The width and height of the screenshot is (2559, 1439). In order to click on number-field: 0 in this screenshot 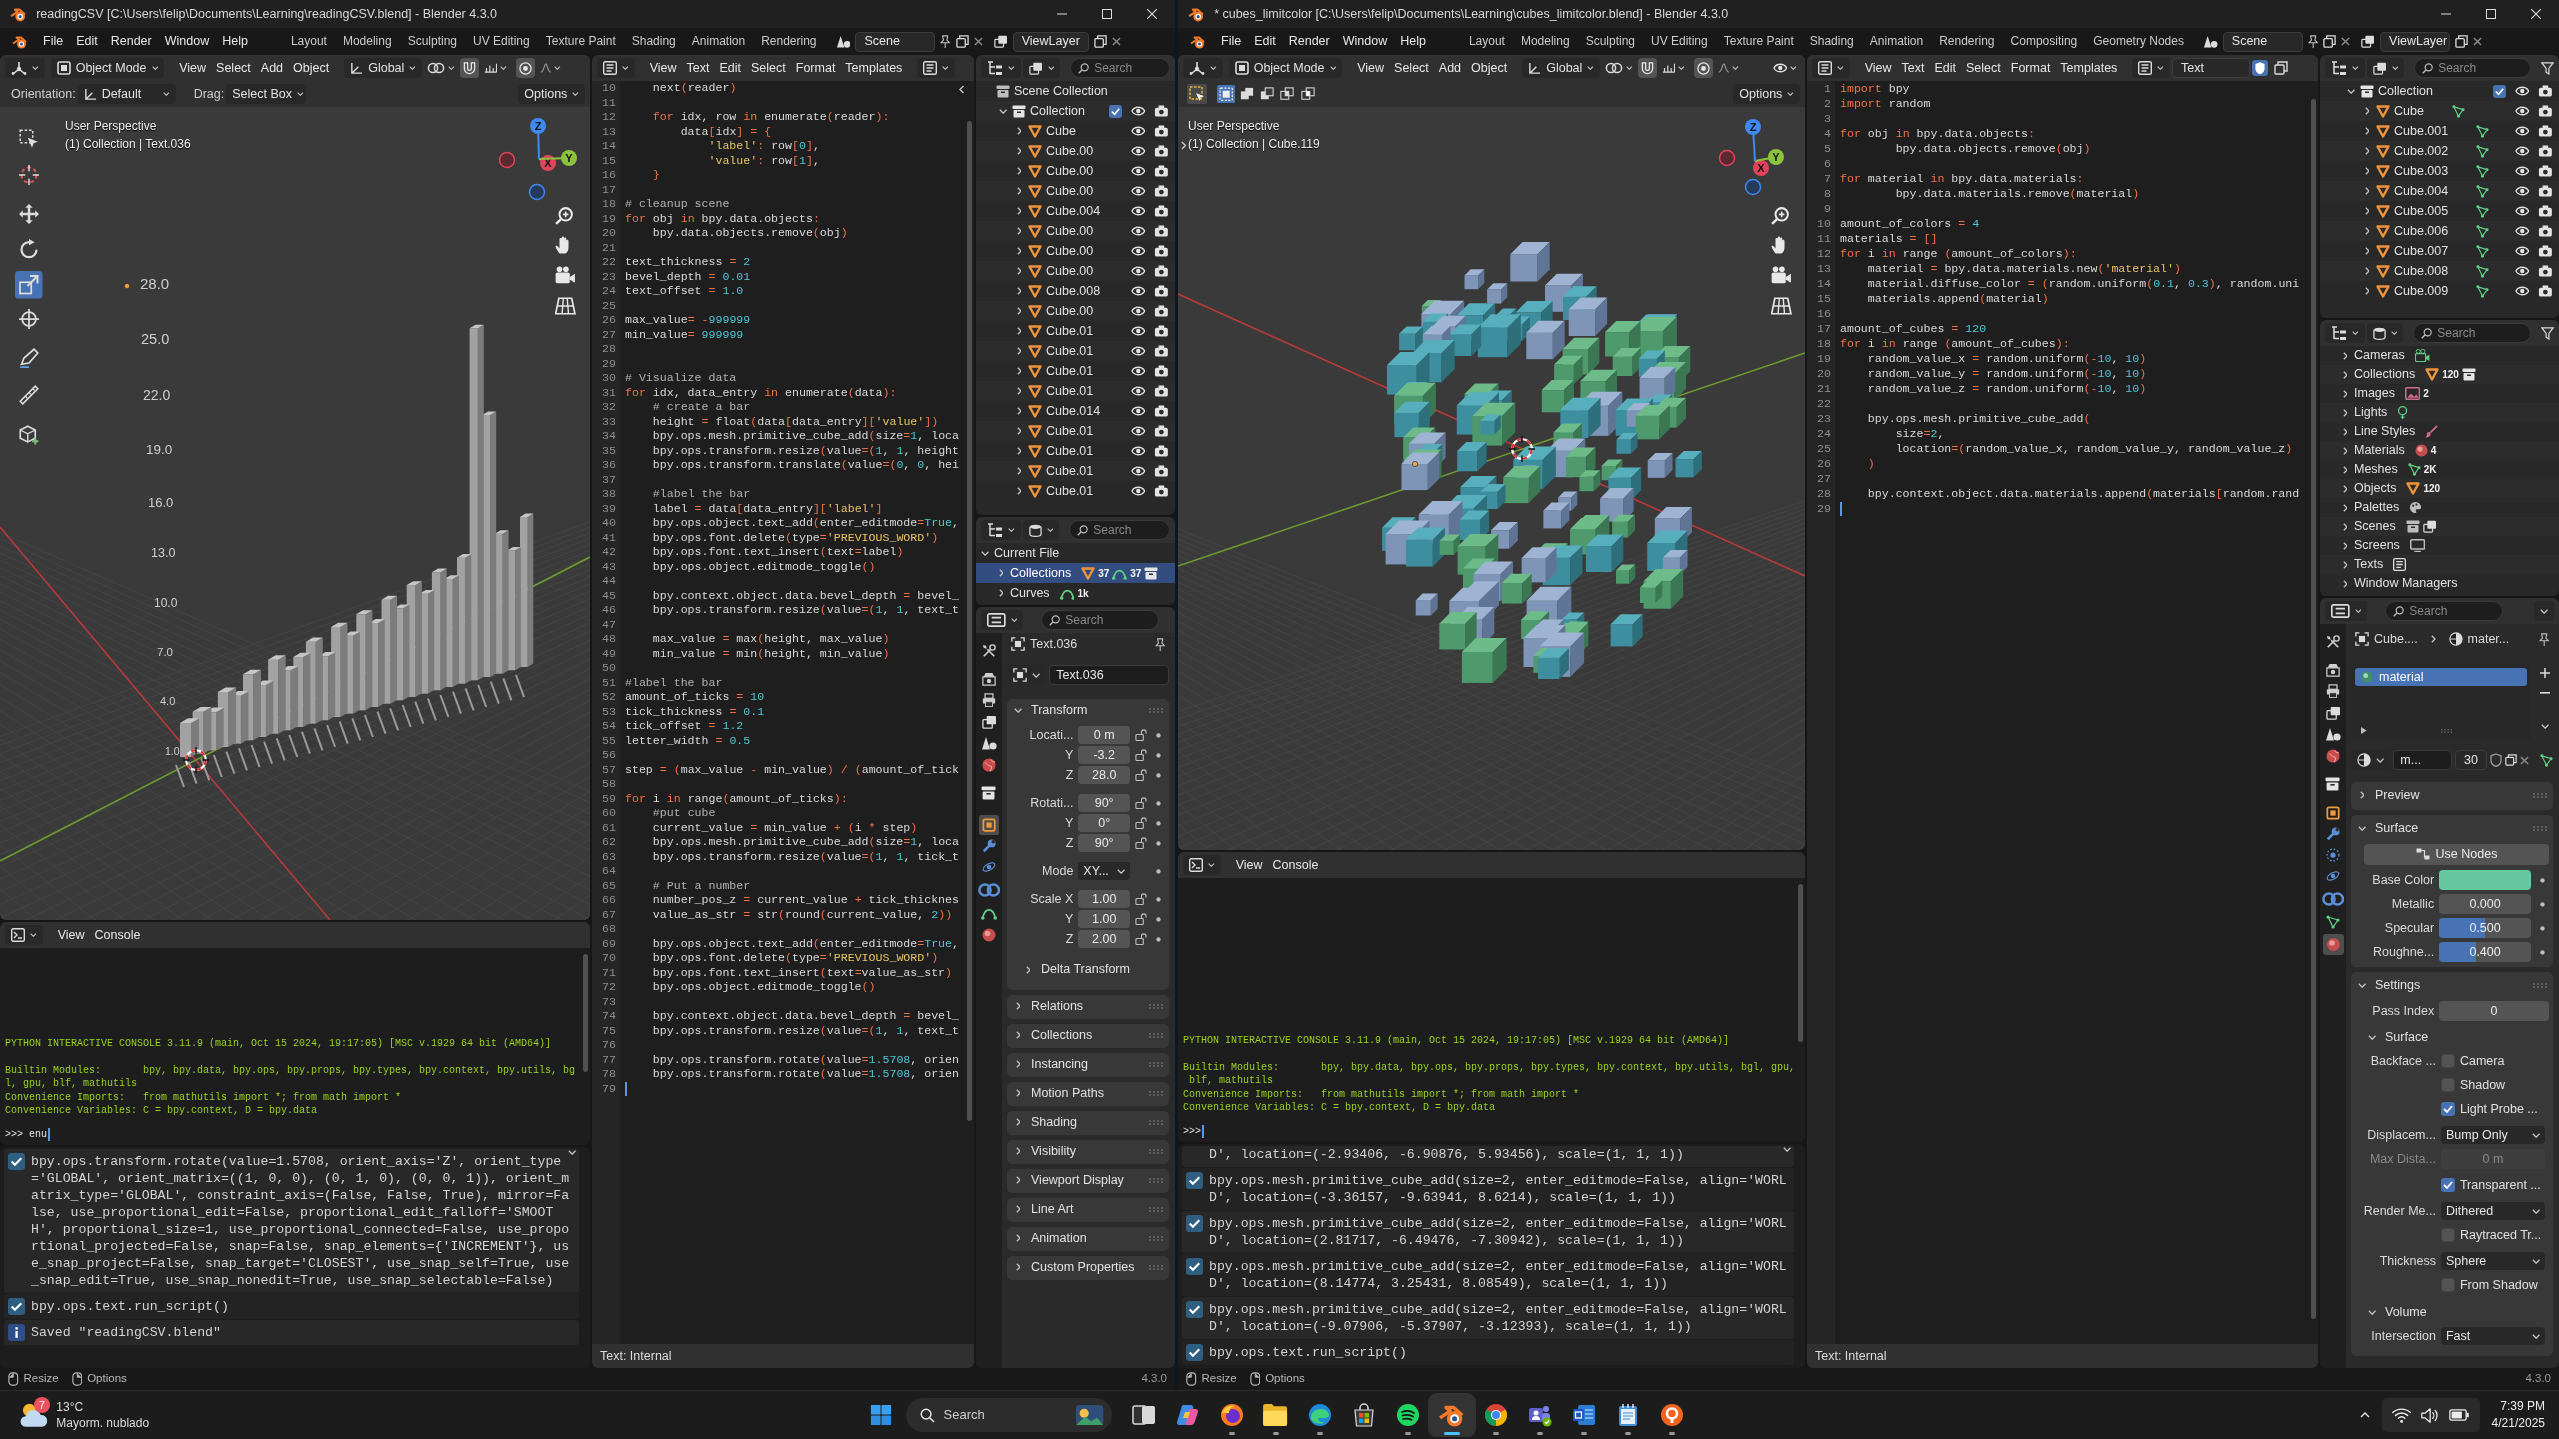, I will do `click(2494, 1011)`.